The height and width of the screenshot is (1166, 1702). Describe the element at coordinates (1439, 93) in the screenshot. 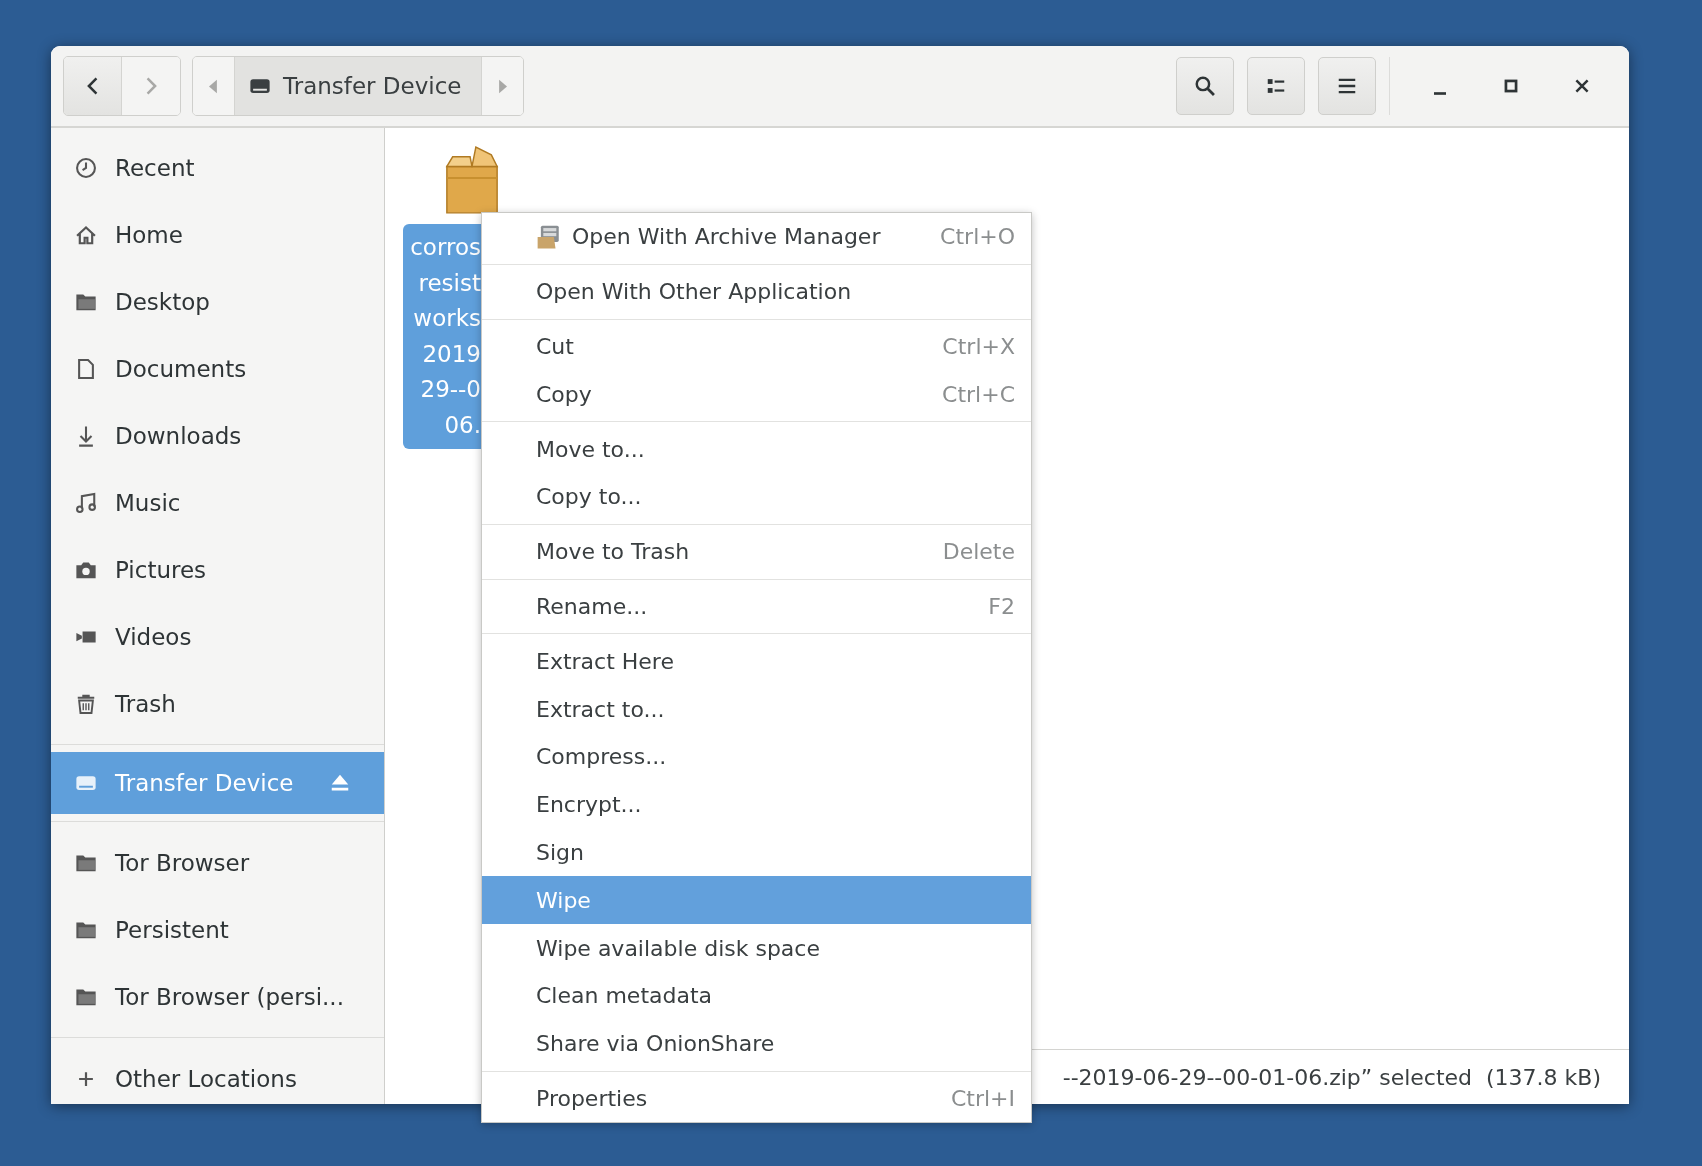

I see `minimize-icon` at that location.